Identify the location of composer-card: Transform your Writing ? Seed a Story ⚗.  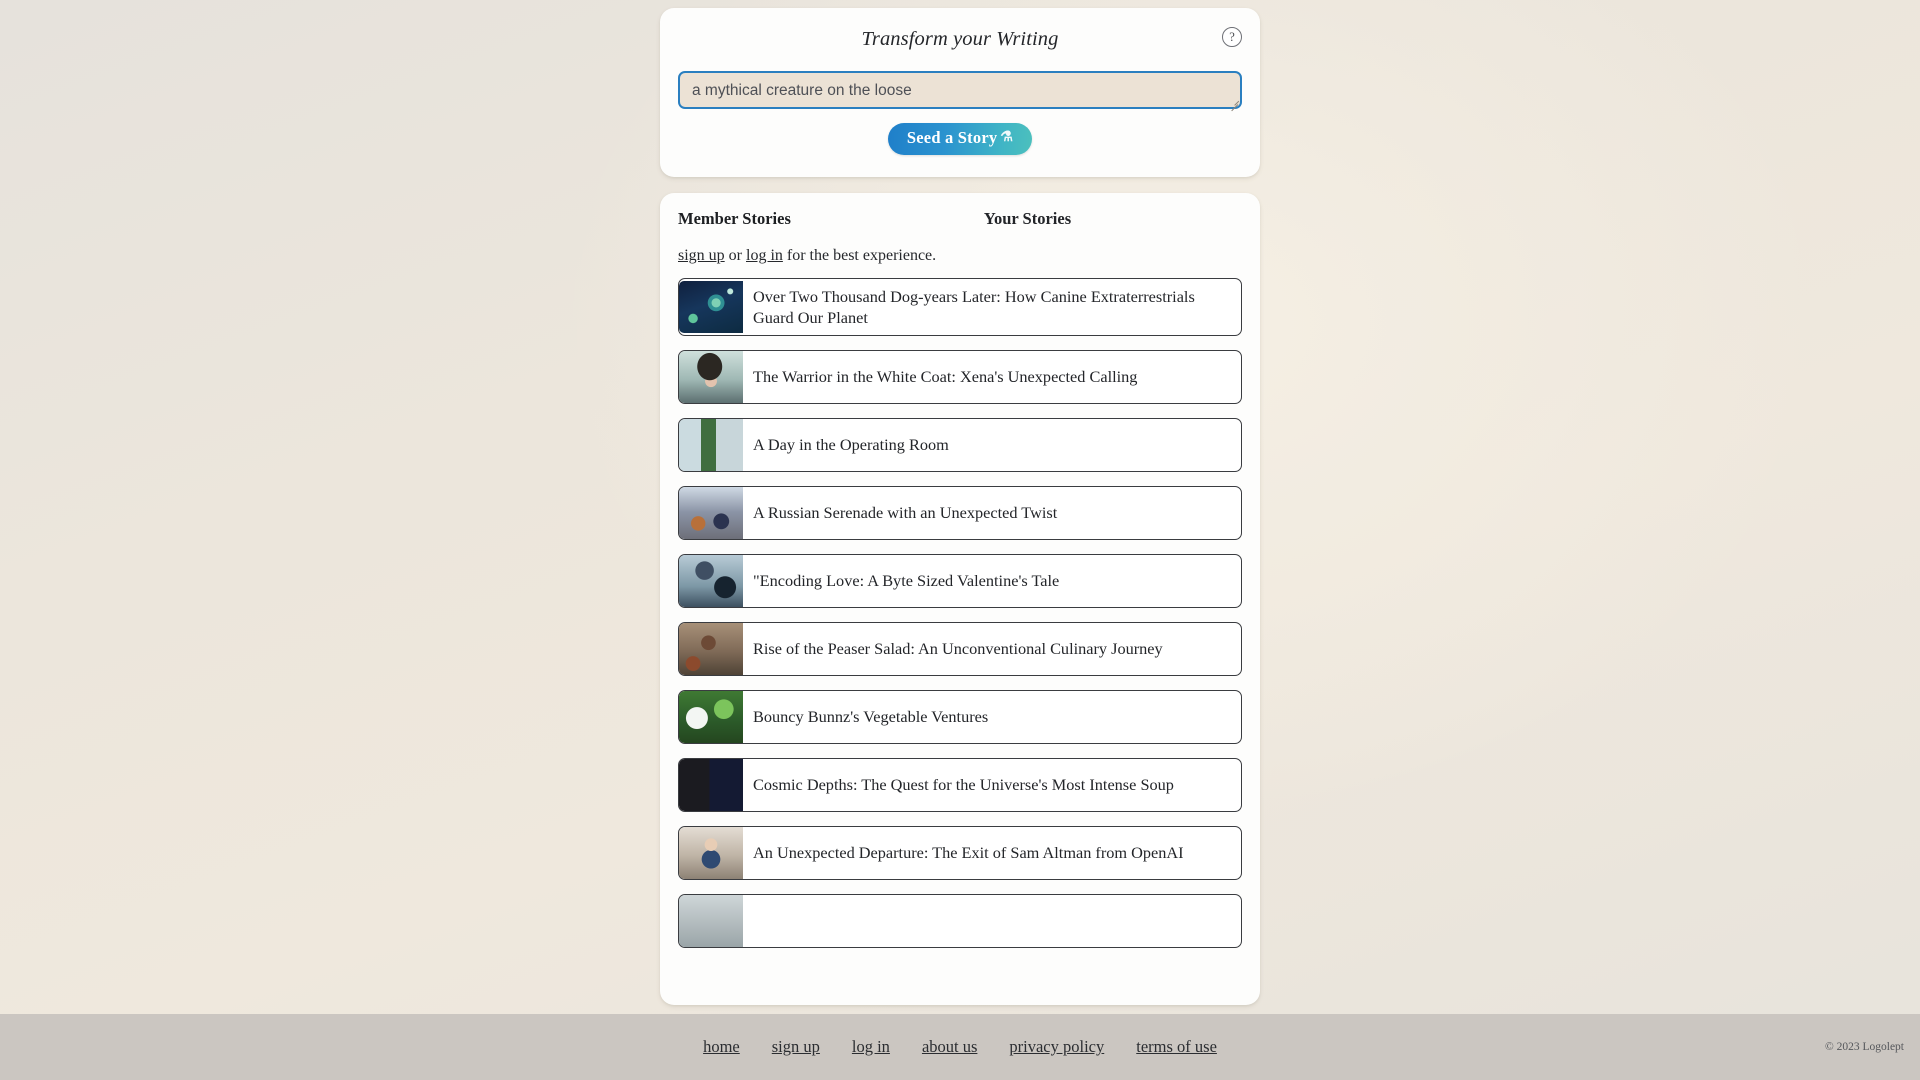
(960, 92).